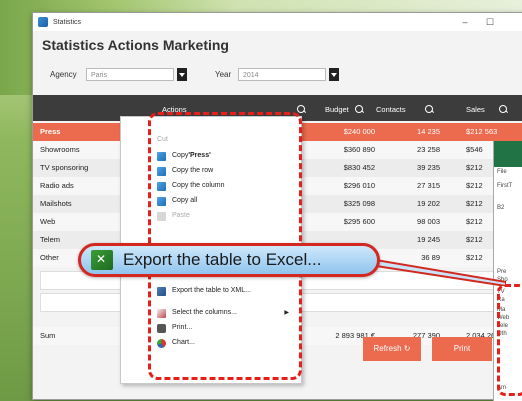 Image resolution: width=522 pixels, height=401 pixels. Describe the element at coordinates (50, 131) in the screenshot. I see `cell-action: Press` at that location.